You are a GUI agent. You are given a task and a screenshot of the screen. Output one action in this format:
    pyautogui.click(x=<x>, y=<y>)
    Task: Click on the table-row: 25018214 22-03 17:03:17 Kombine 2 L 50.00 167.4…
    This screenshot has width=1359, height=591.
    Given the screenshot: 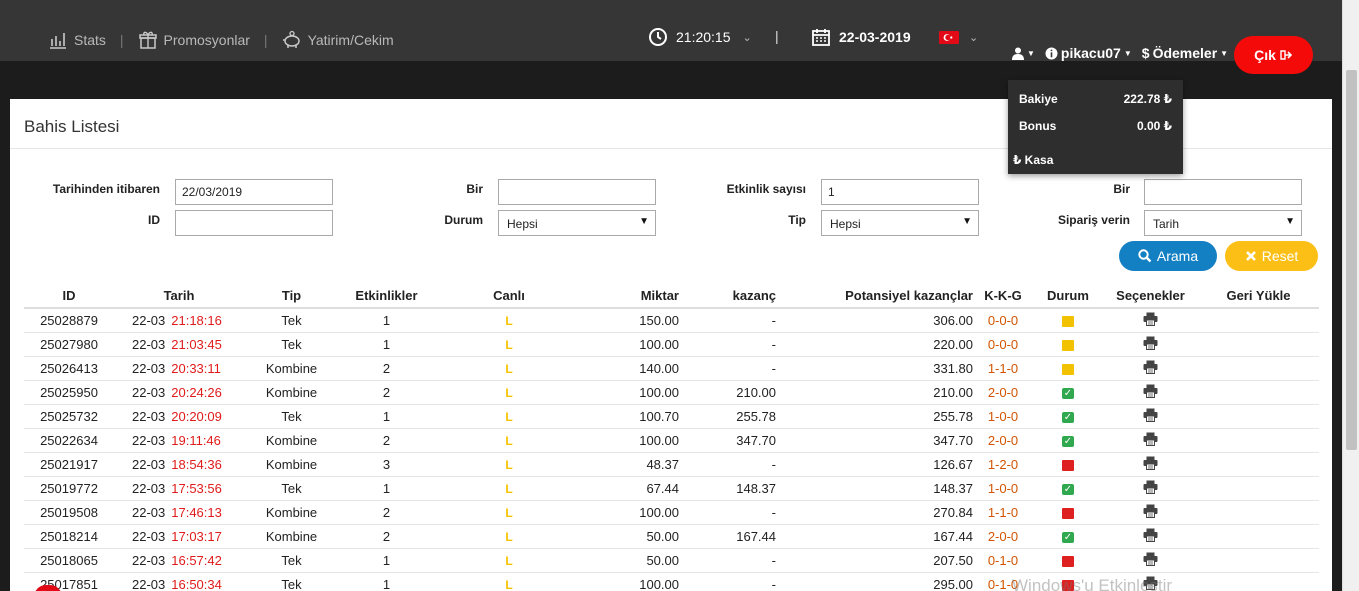 What is the action you would take?
    pyautogui.click(x=671, y=536)
    